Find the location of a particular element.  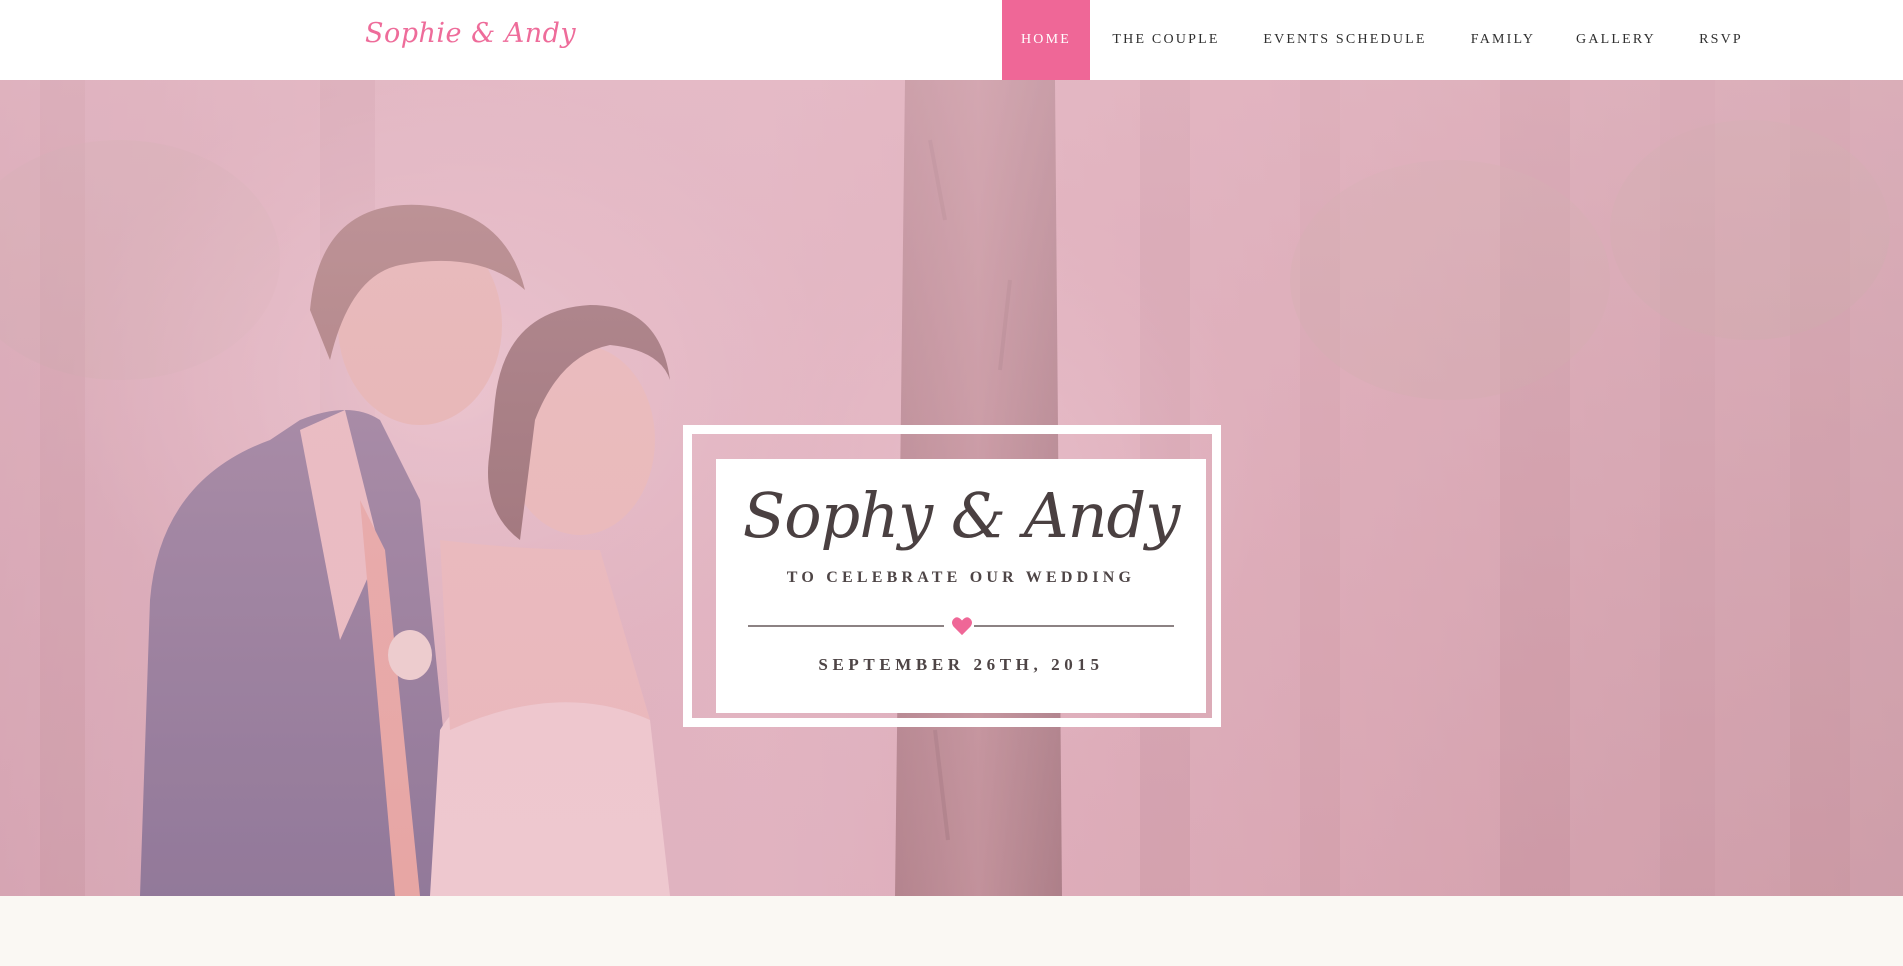

divider-line-left is located at coordinates (846, 626).